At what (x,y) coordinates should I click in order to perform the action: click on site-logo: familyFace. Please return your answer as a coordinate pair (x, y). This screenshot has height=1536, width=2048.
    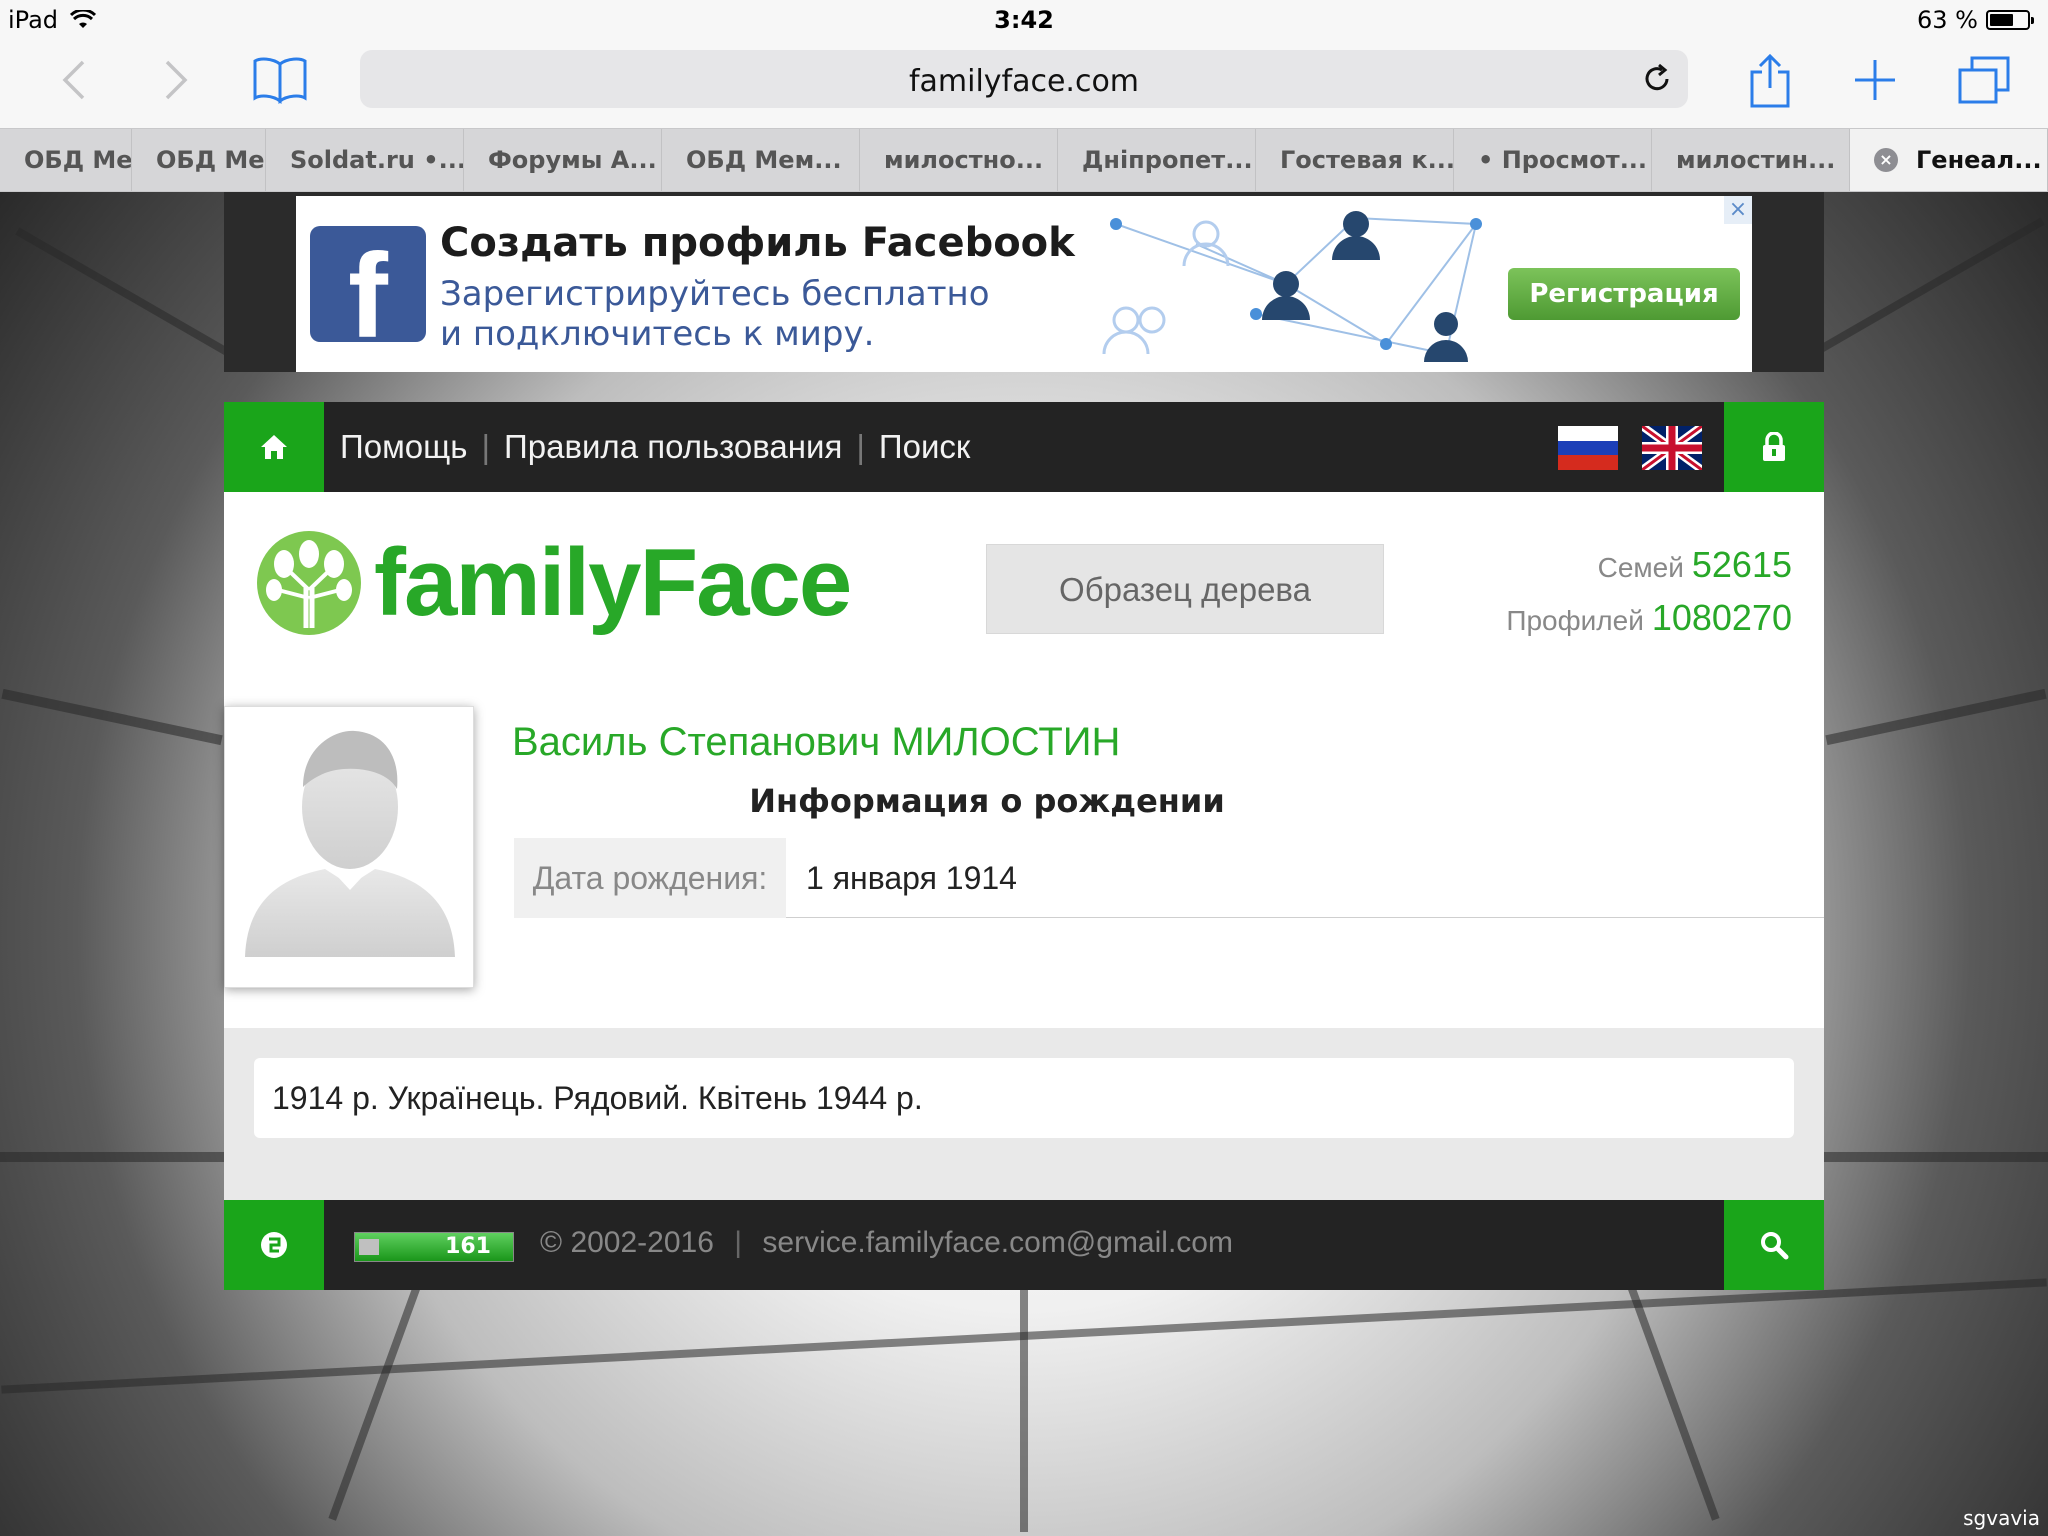
    Looking at the image, I should click on (553, 583).